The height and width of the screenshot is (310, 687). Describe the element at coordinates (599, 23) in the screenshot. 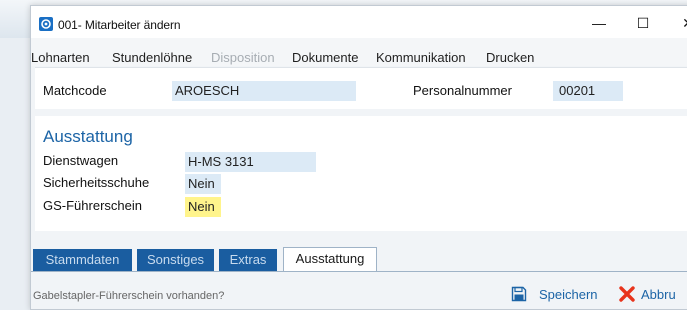

I see `minimize-icon: —` at that location.